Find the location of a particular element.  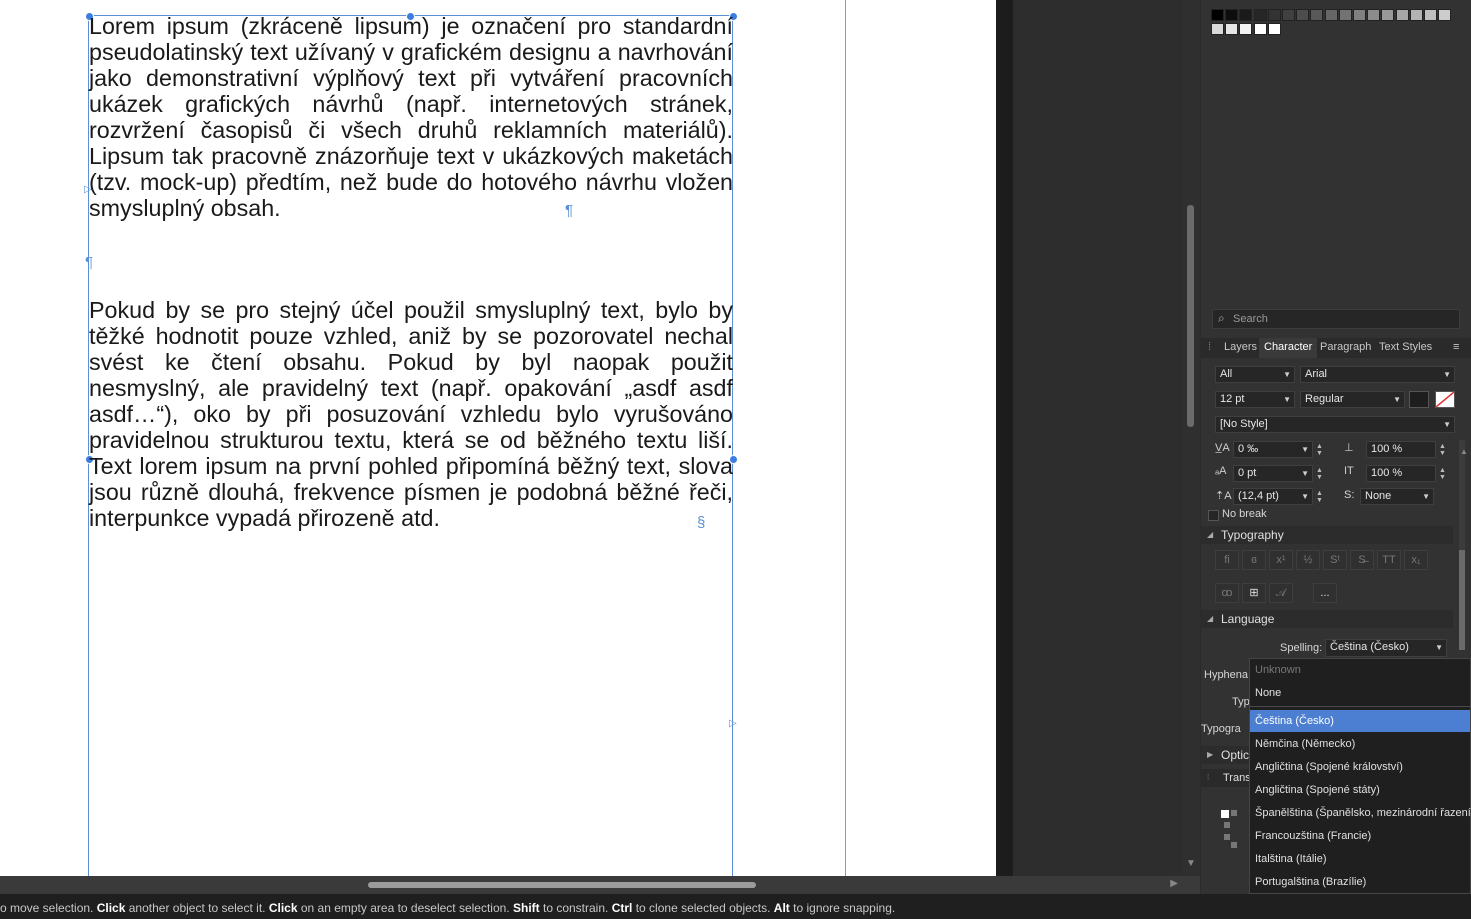

canvas-horizontal-scroll-thumb is located at coordinates (562, 885).